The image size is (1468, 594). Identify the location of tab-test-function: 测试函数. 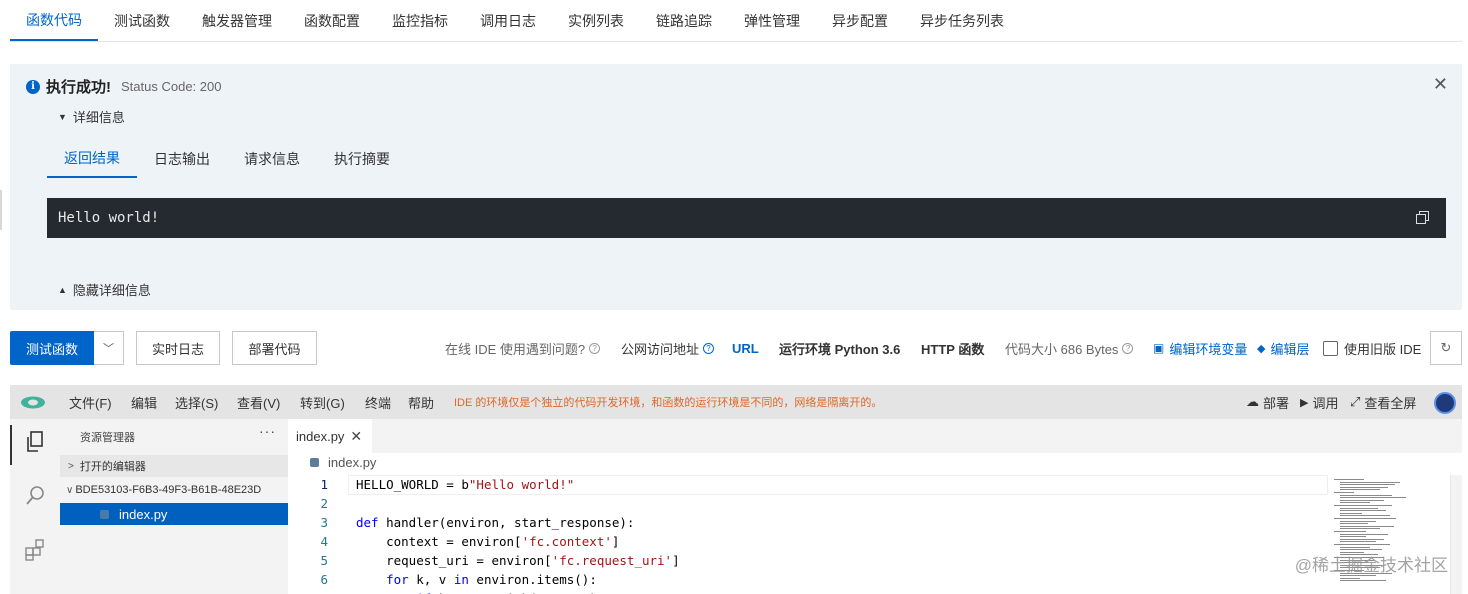
(142, 20).